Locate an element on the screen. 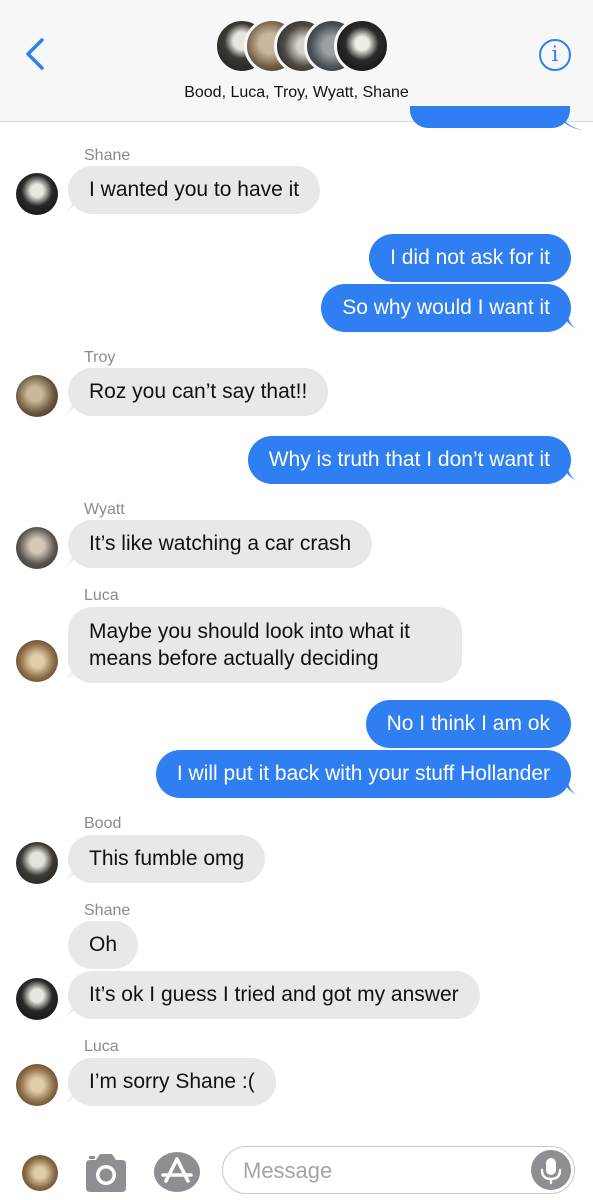  camera-button is located at coordinates (106, 1172).